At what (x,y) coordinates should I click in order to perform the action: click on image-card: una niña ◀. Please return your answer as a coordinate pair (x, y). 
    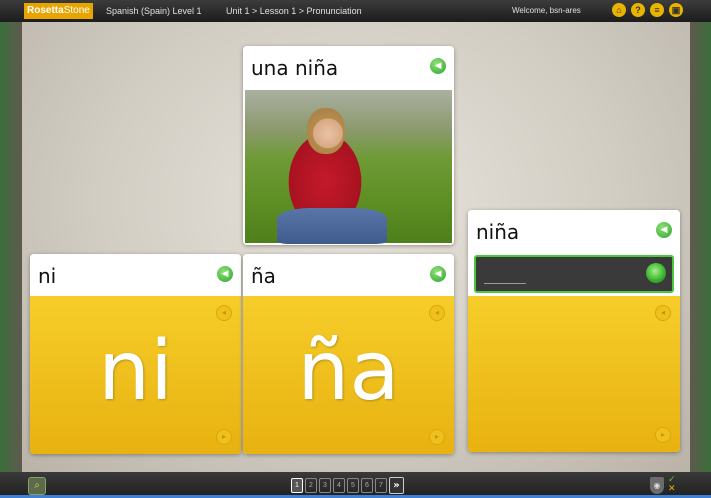
    Looking at the image, I should click on (348, 145).